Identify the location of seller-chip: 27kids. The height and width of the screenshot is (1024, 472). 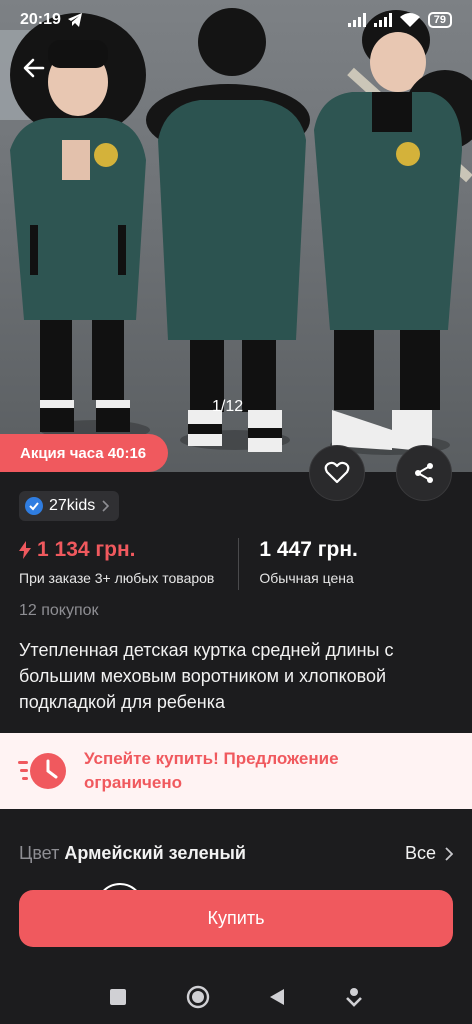
(69, 506).